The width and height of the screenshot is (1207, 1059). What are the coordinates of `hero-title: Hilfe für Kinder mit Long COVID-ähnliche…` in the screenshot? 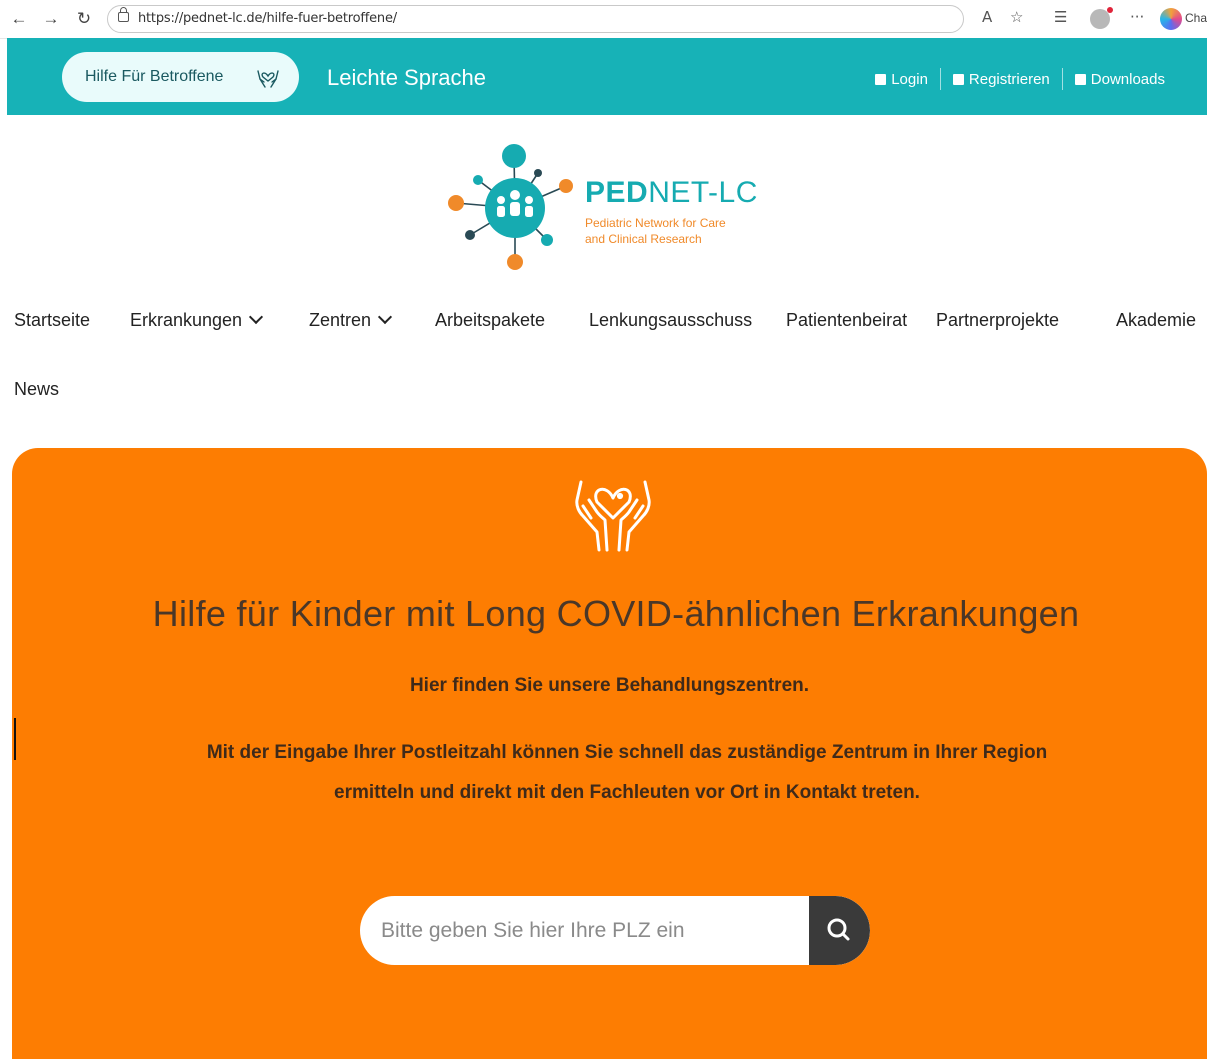 It's located at (616, 613).